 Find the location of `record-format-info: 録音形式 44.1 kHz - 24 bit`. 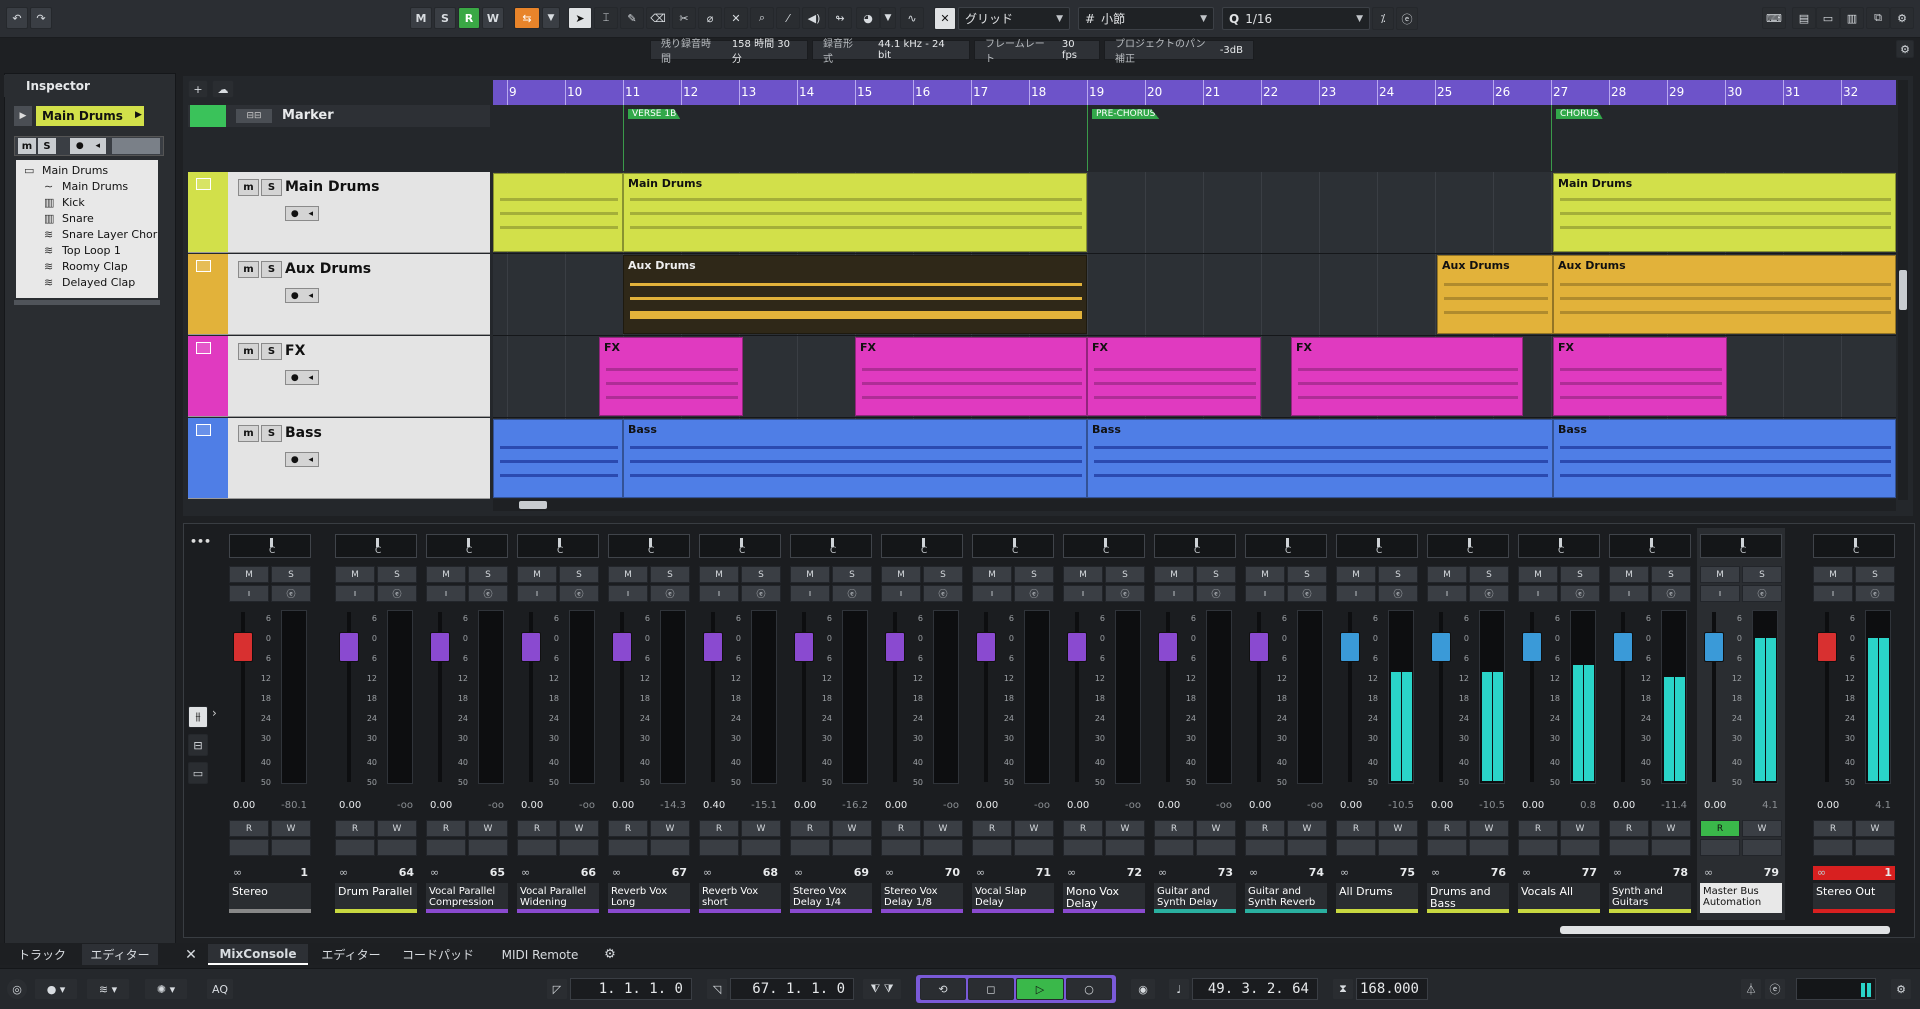

record-format-info: 録音形式 44.1 kHz - 24 bit is located at coordinates (891, 52).